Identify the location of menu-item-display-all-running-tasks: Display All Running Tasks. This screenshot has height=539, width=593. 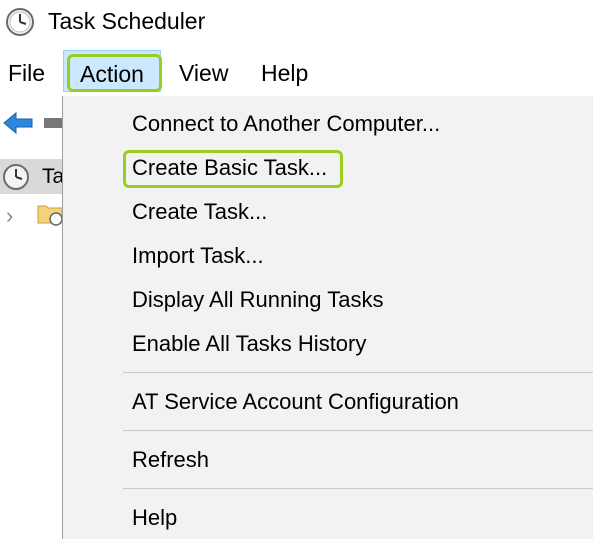
(258, 300).